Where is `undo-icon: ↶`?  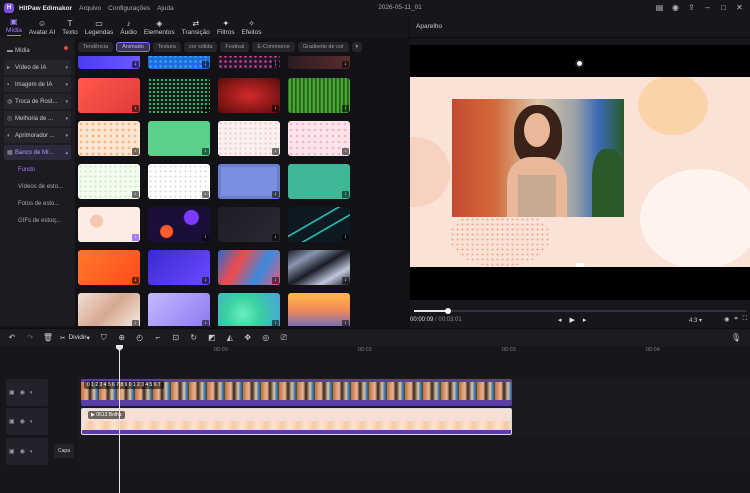 undo-icon: ↶ is located at coordinates (12, 338).